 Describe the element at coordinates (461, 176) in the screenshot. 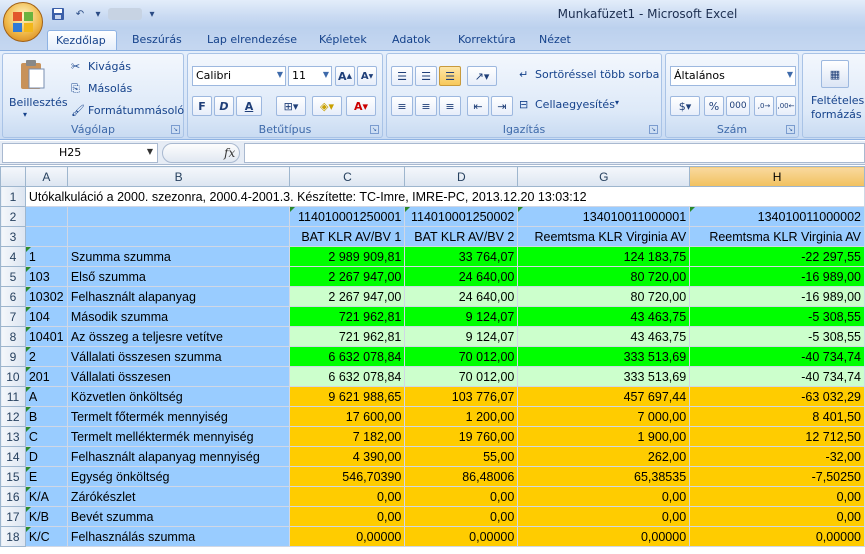

I see `column-header-d: D` at that location.